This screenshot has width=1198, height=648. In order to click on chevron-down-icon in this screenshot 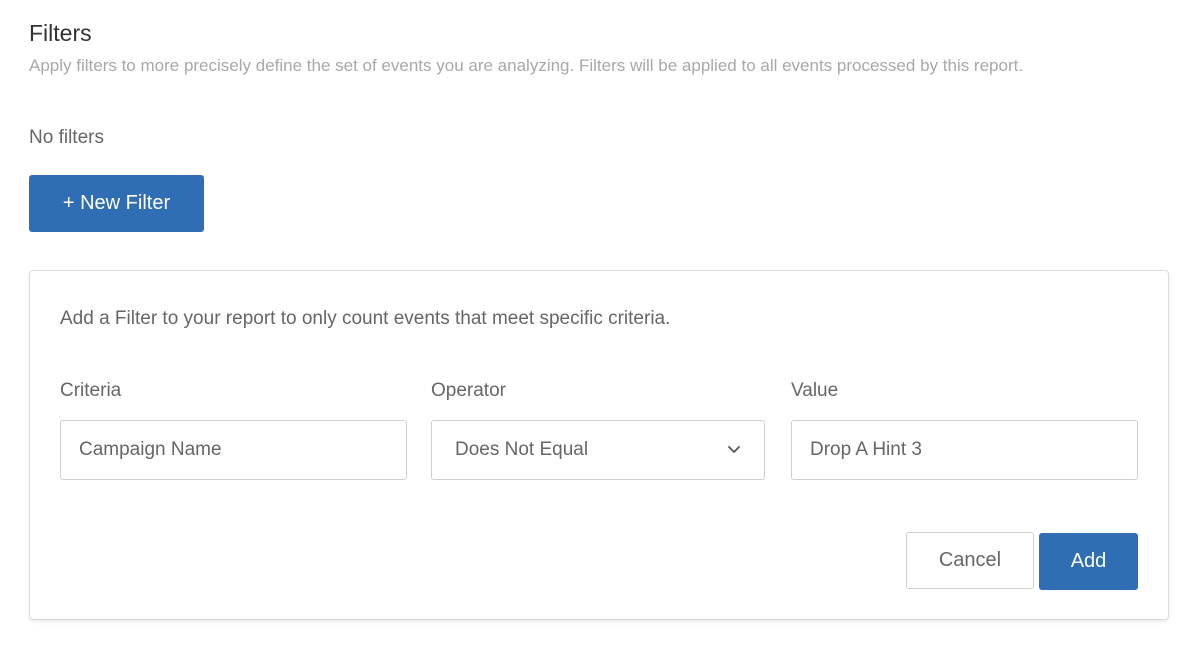, I will do `click(734, 449)`.